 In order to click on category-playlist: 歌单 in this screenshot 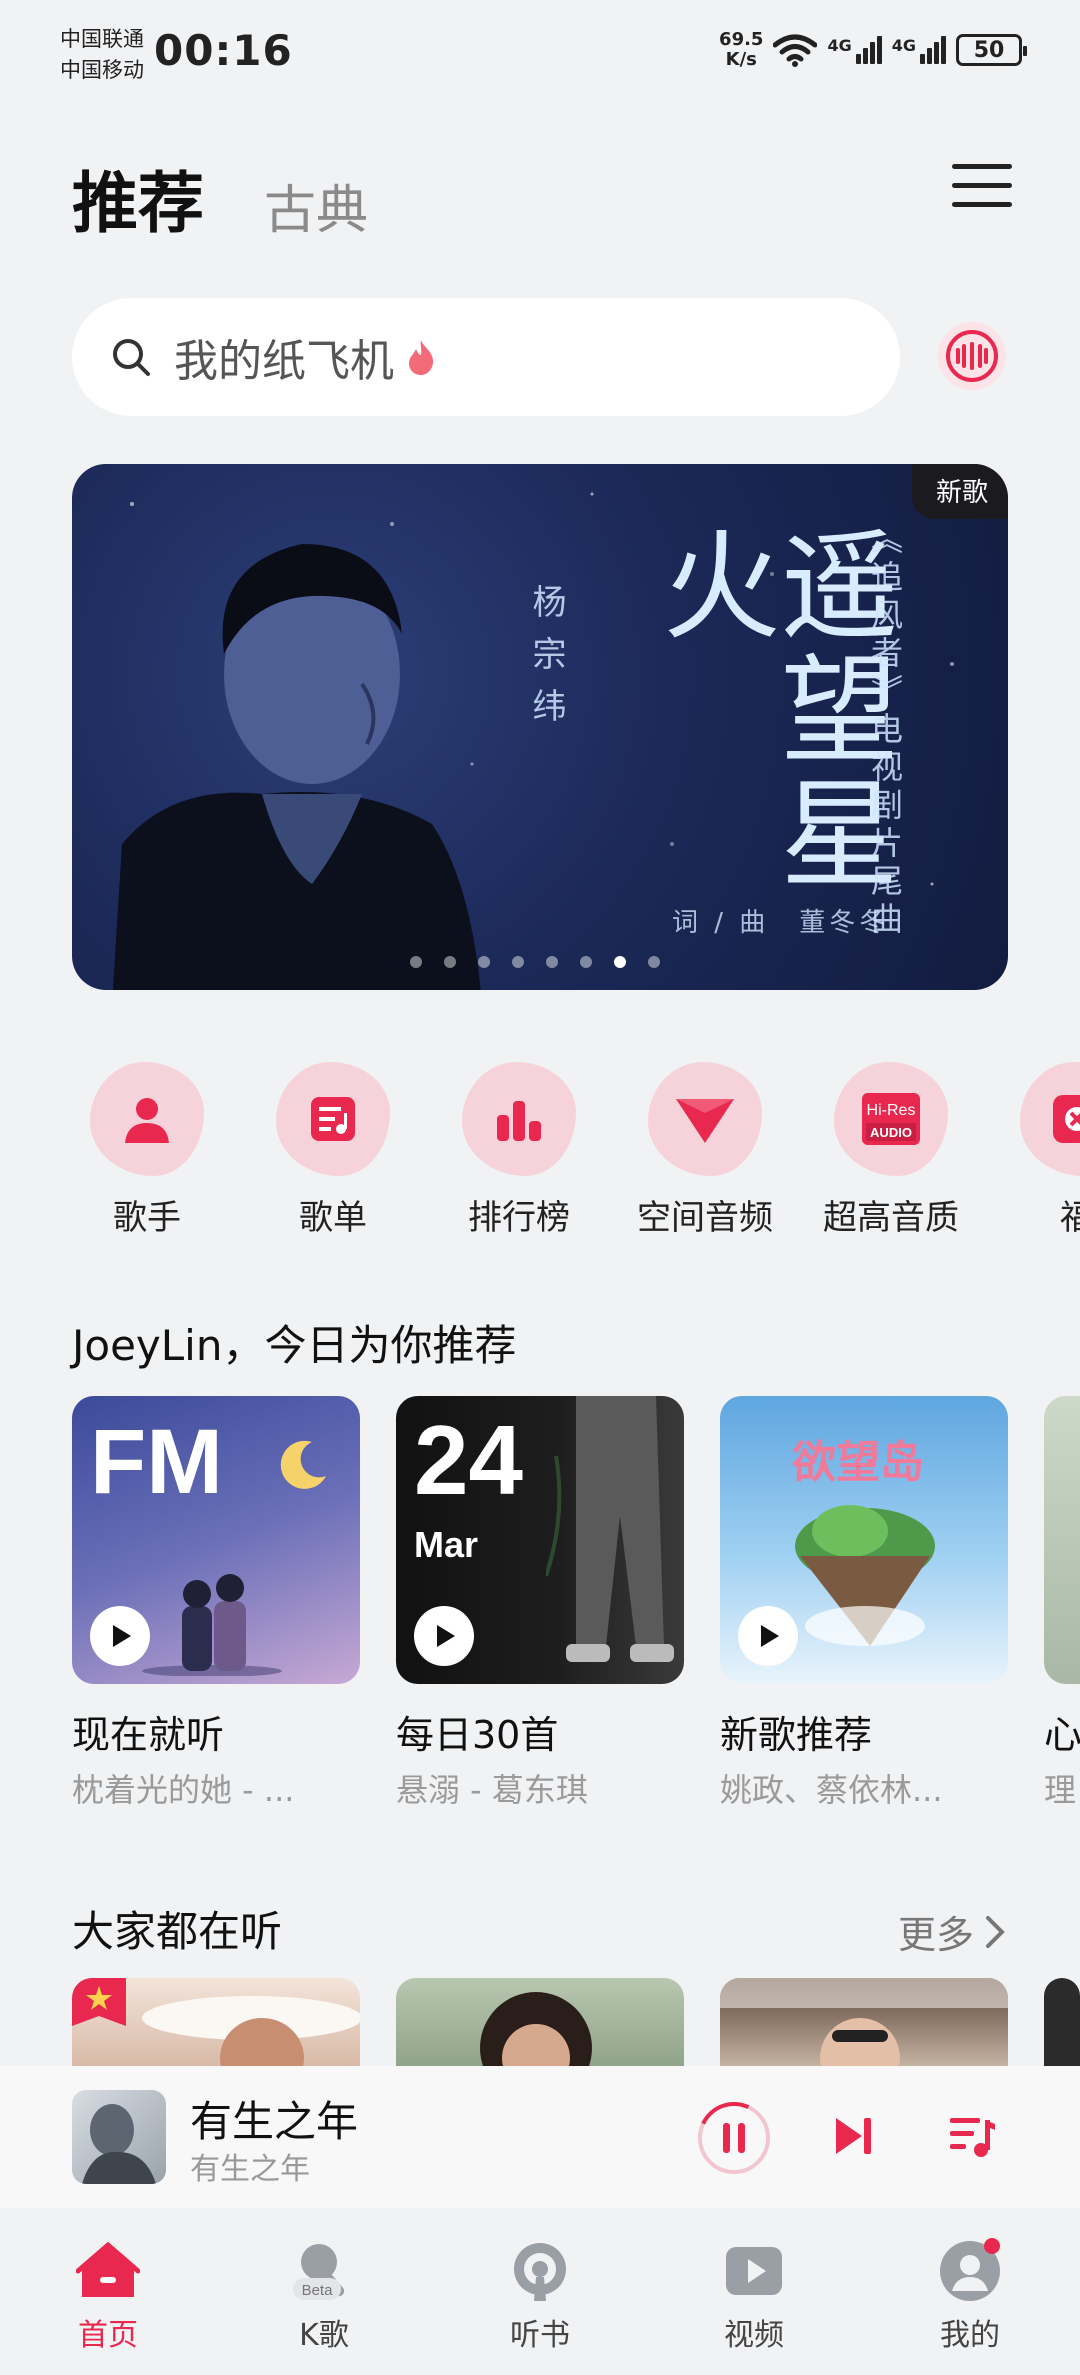, I will do `click(333, 1147)`.